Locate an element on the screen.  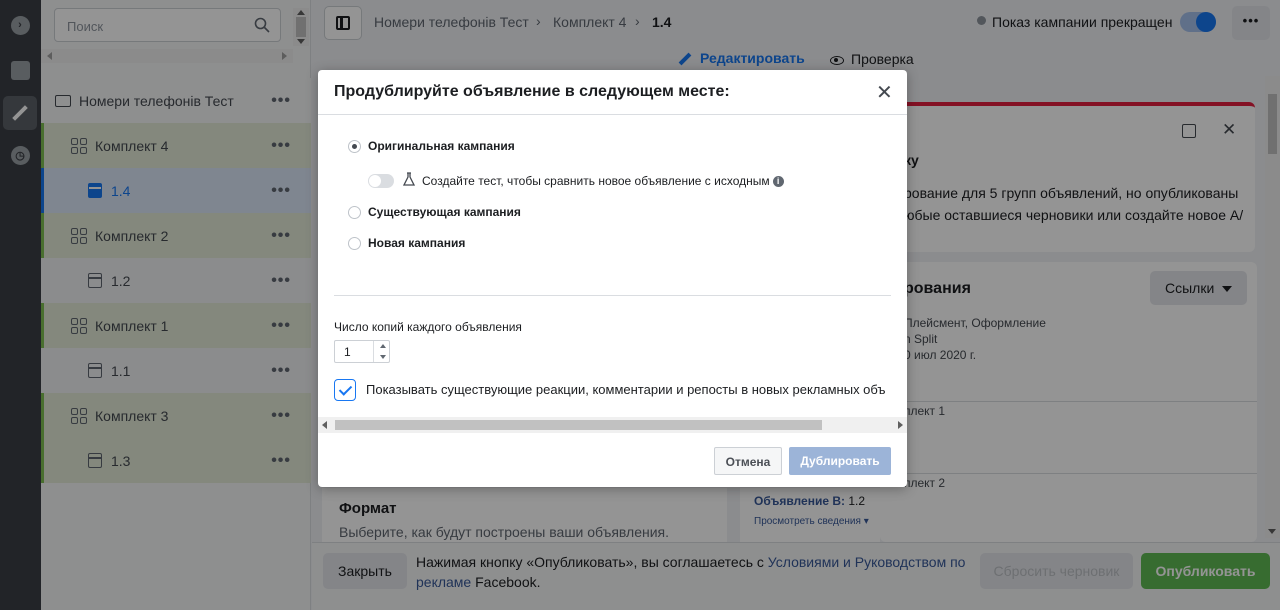
dialog-horizontal-scrollbar is located at coordinates (612, 425).